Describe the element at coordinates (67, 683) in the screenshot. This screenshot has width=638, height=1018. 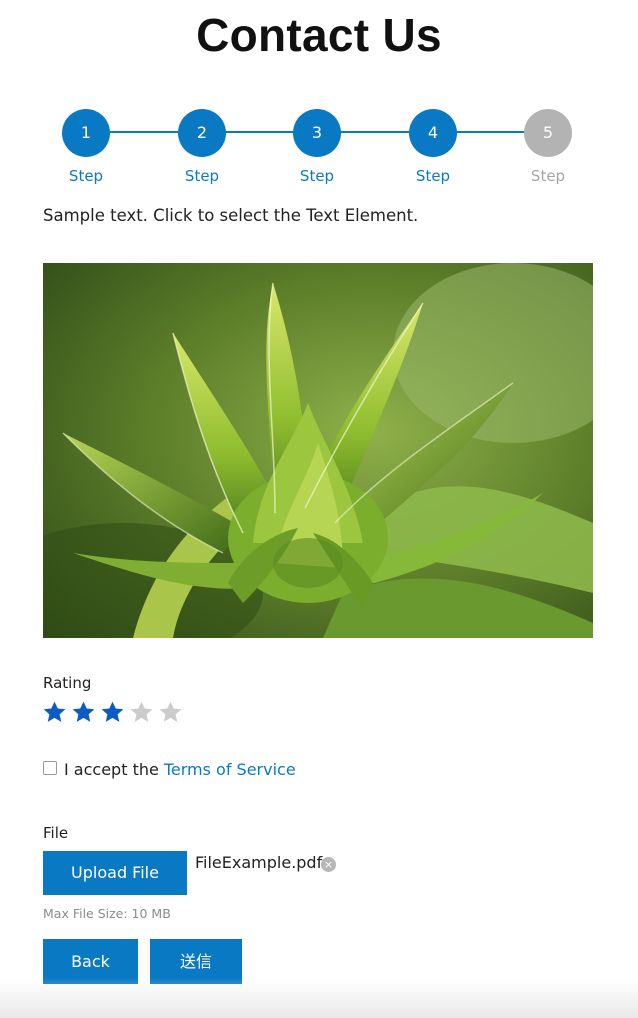
I see `rating-label: Rating` at that location.